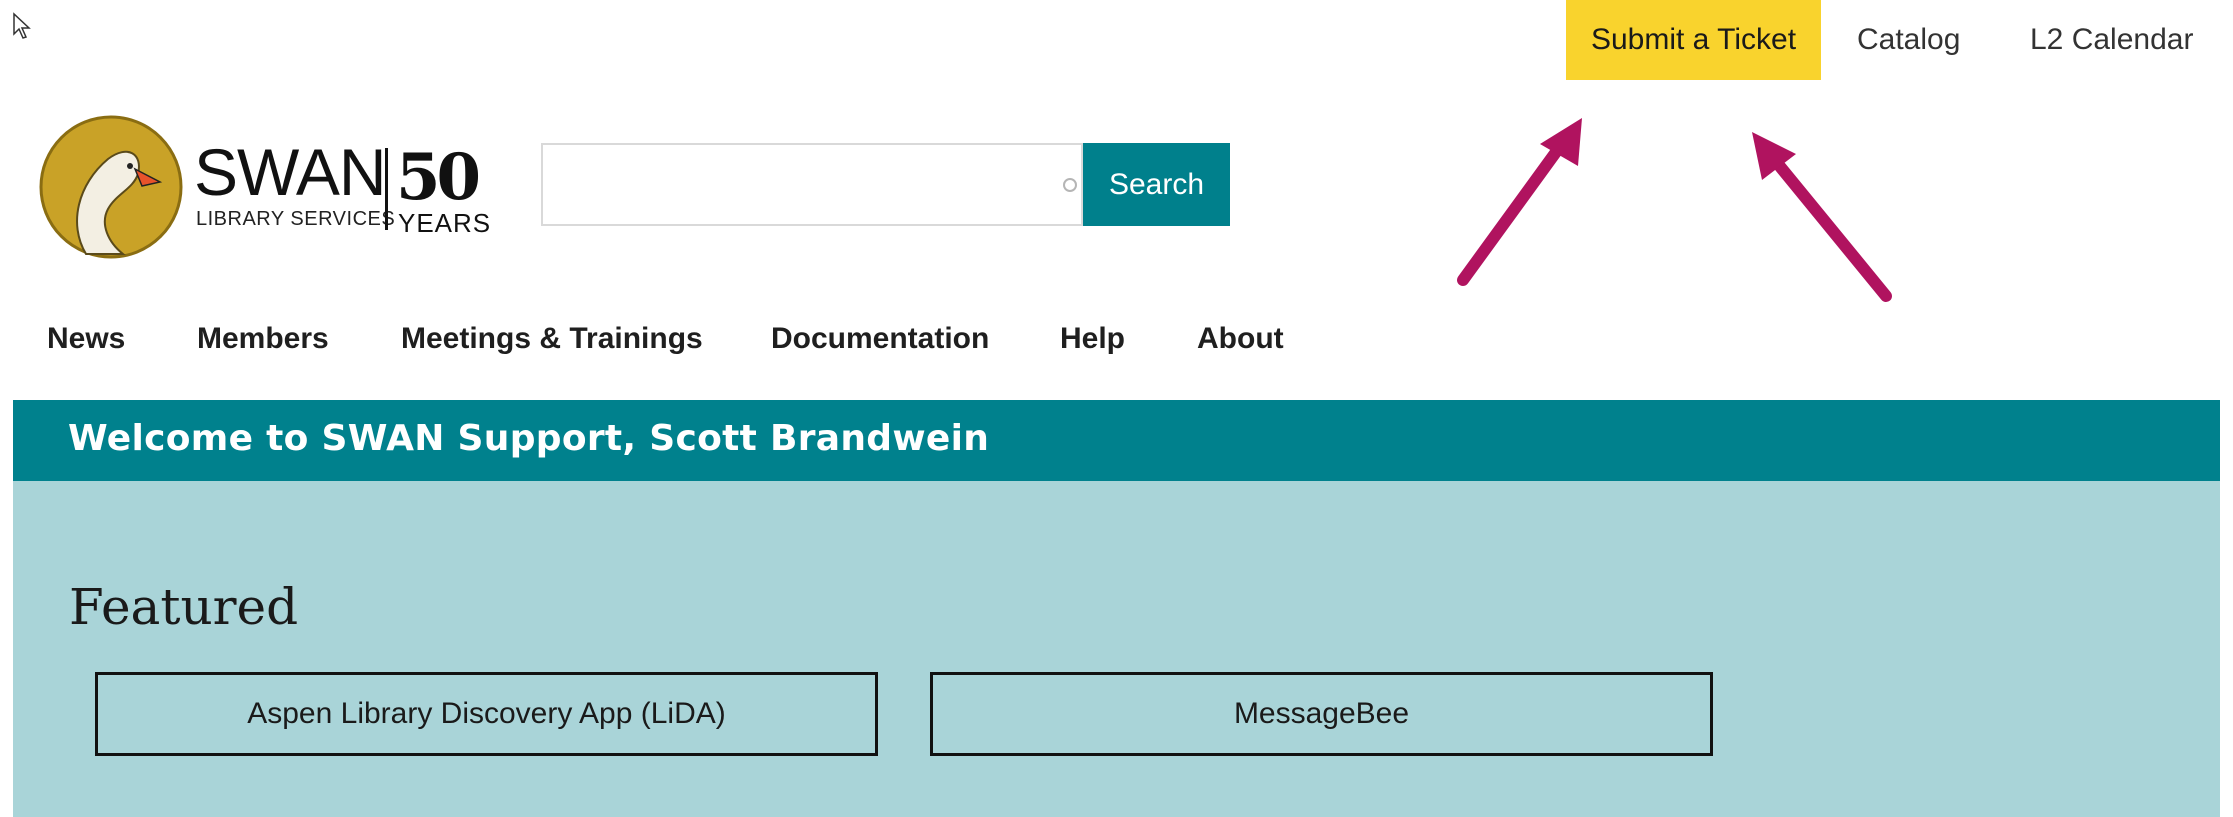  What do you see at coordinates (1693, 40) in the screenshot?
I see `submit-ticket-button: Submit a Ticket` at bounding box center [1693, 40].